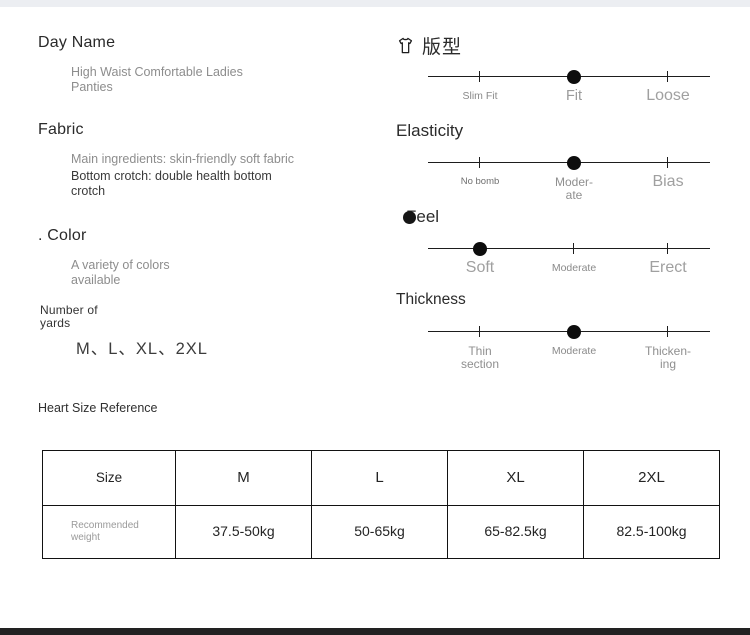 The height and width of the screenshot is (635, 750). I want to click on slider-scale-labels: No bomb Moder- ate Bias, so click(569, 189).